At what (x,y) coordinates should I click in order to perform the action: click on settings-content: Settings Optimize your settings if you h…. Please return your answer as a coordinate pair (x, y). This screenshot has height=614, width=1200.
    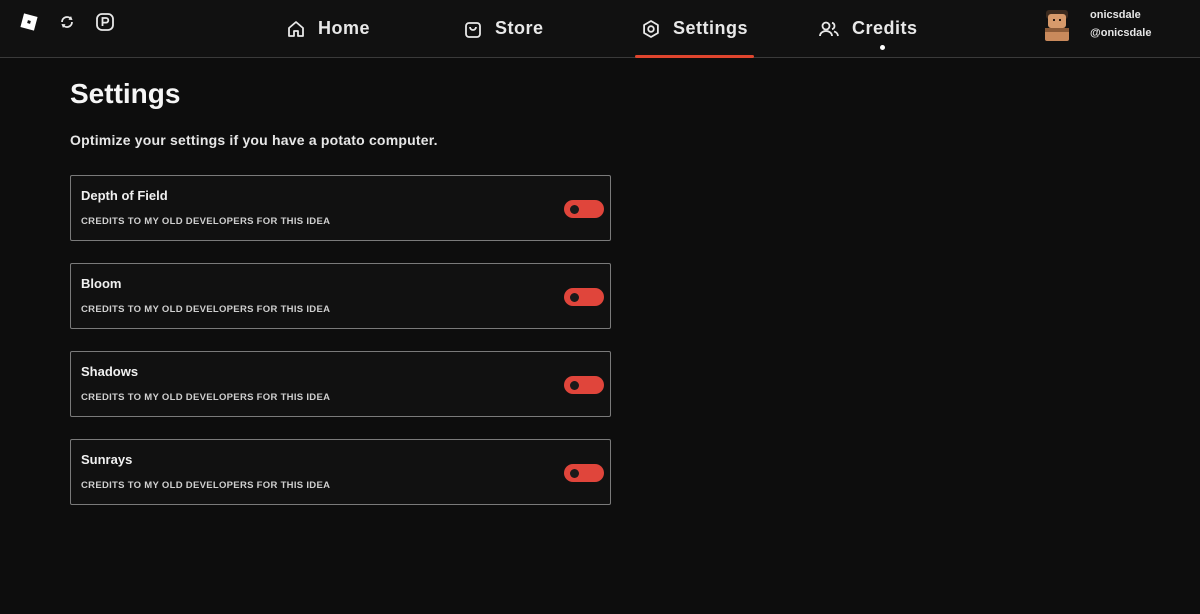
    Looking at the image, I should click on (350, 112).